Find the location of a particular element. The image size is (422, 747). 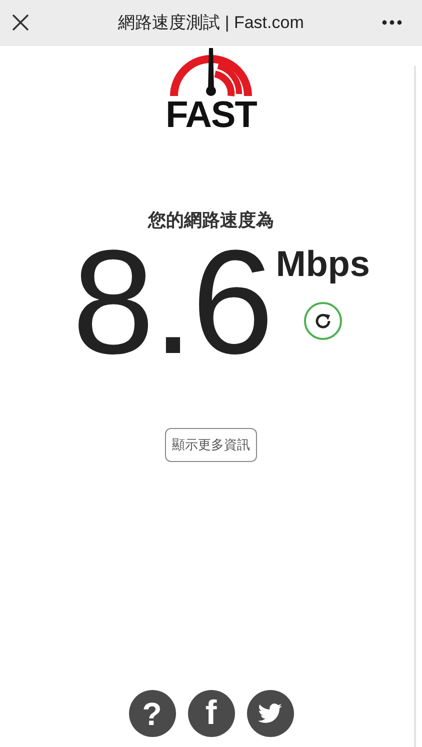

facebook-button: f is located at coordinates (211, 713).